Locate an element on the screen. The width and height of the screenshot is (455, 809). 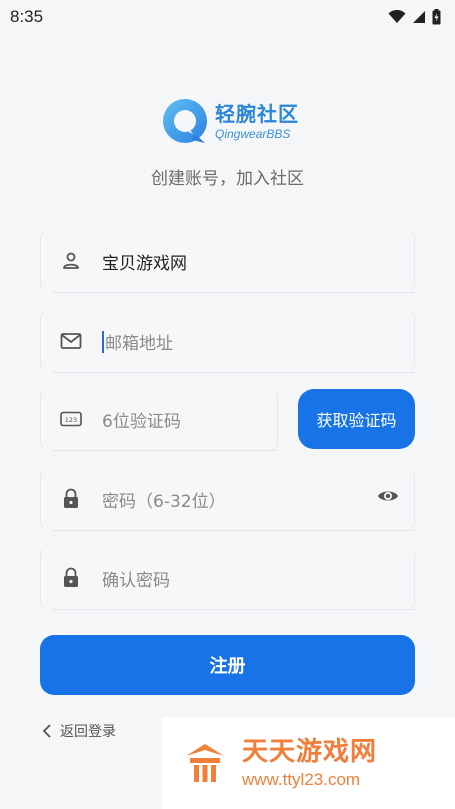
get-code-button: 获取验证码 is located at coordinates (356, 419).